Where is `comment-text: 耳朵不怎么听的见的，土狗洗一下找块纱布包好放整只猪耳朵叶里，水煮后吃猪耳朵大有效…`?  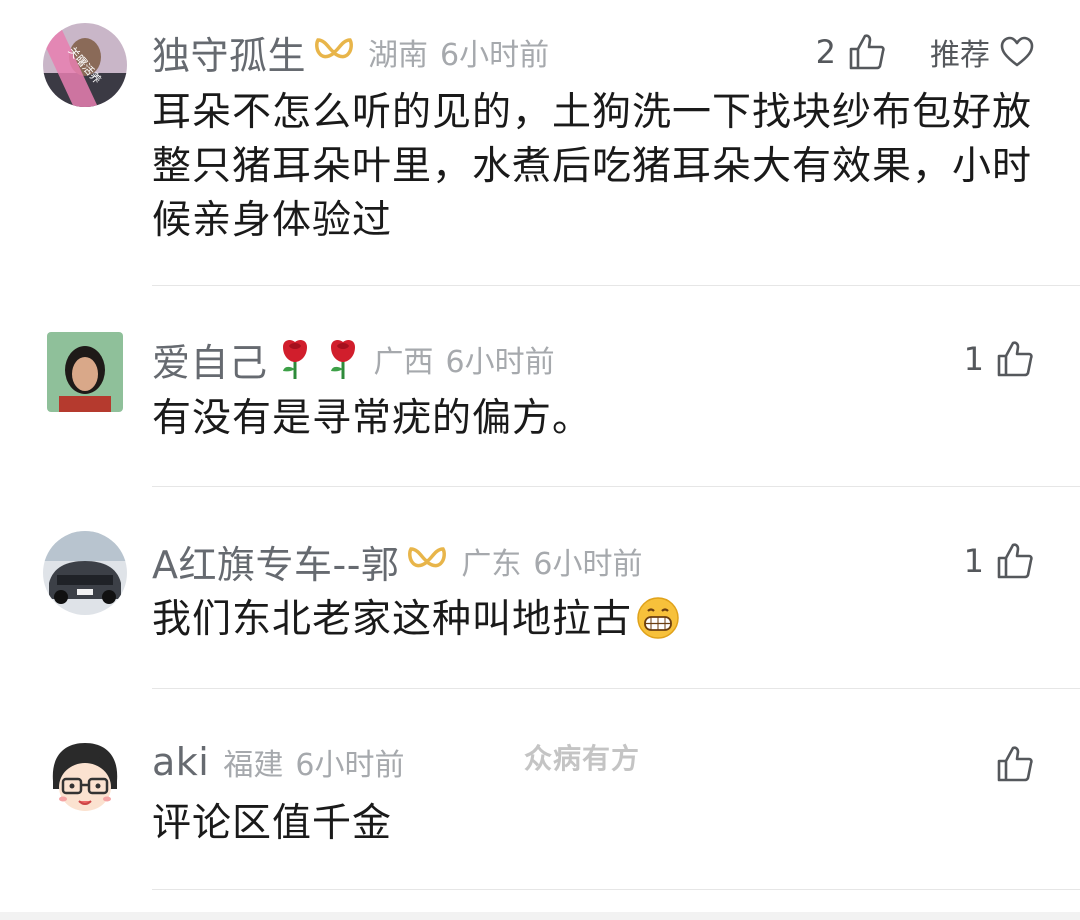
comment-text: 耳朵不怎么听的见的，土狗洗一下找块纱布包好放整只猪耳朵叶里，水煮后吃猪耳朵大有效… is located at coordinates (592, 166).